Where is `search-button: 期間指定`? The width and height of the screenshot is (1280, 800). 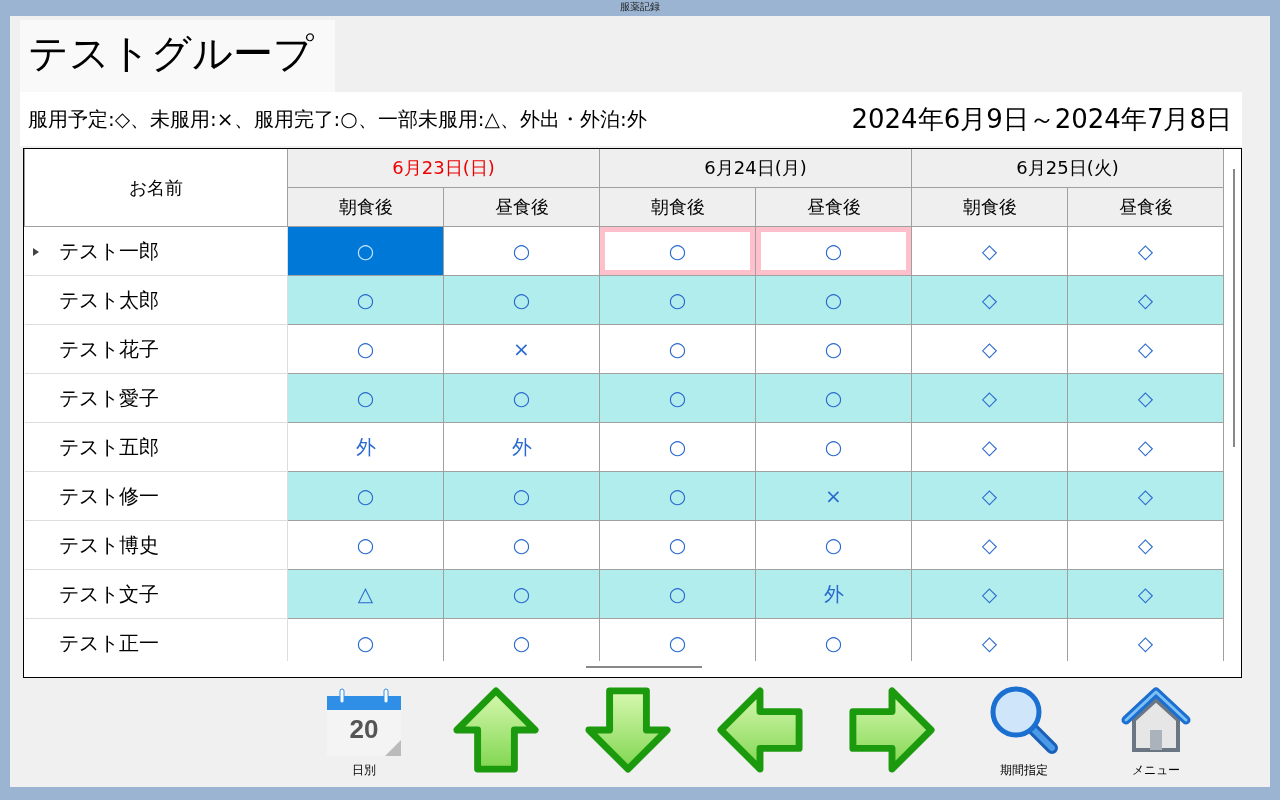
search-button: 期間指定 is located at coordinates (1024, 732).